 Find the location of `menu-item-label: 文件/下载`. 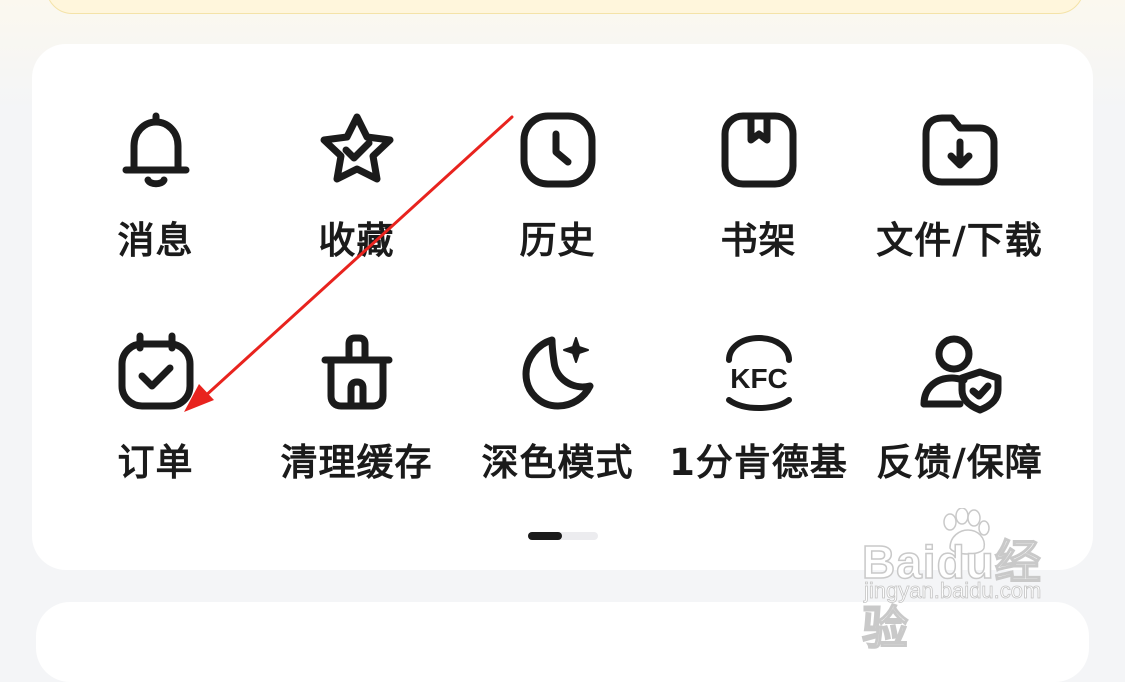

menu-item-label: 文件/下载 is located at coordinates (959, 240).